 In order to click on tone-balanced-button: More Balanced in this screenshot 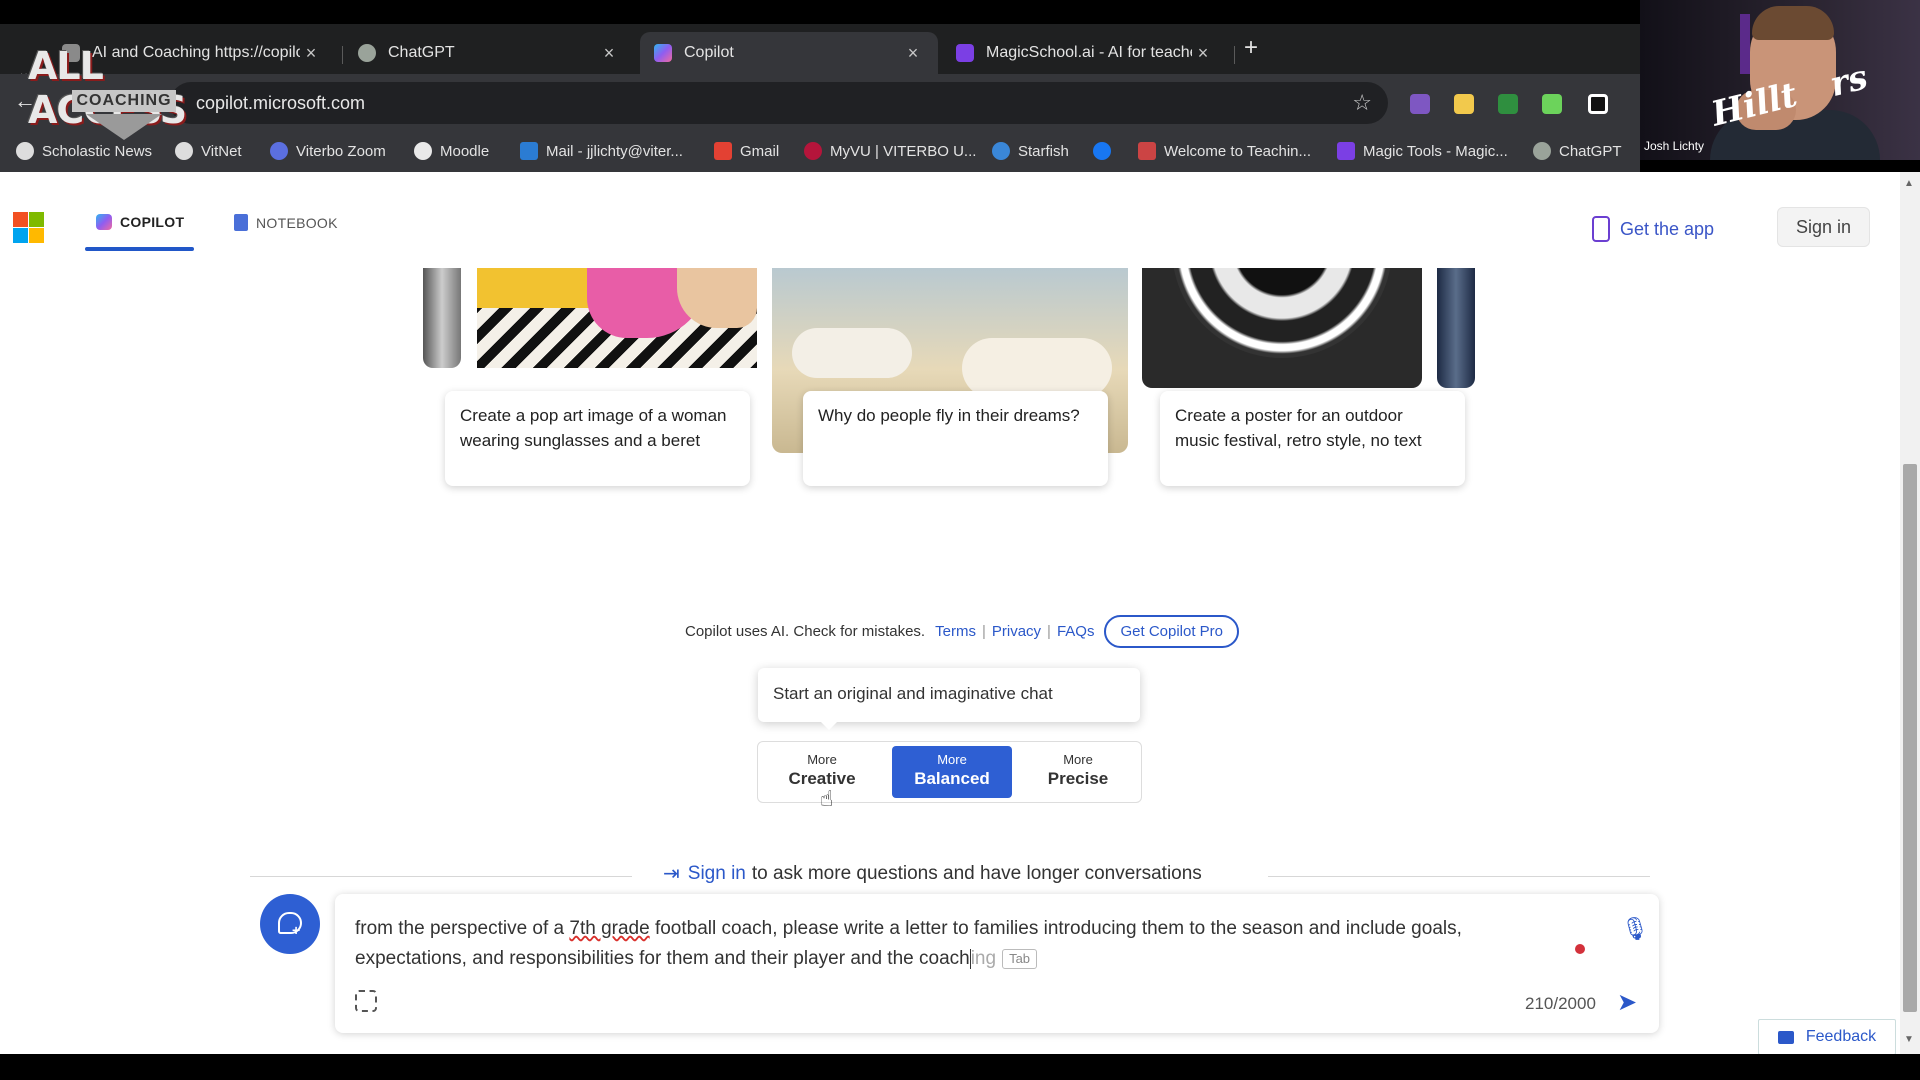, I will do `click(952, 772)`.